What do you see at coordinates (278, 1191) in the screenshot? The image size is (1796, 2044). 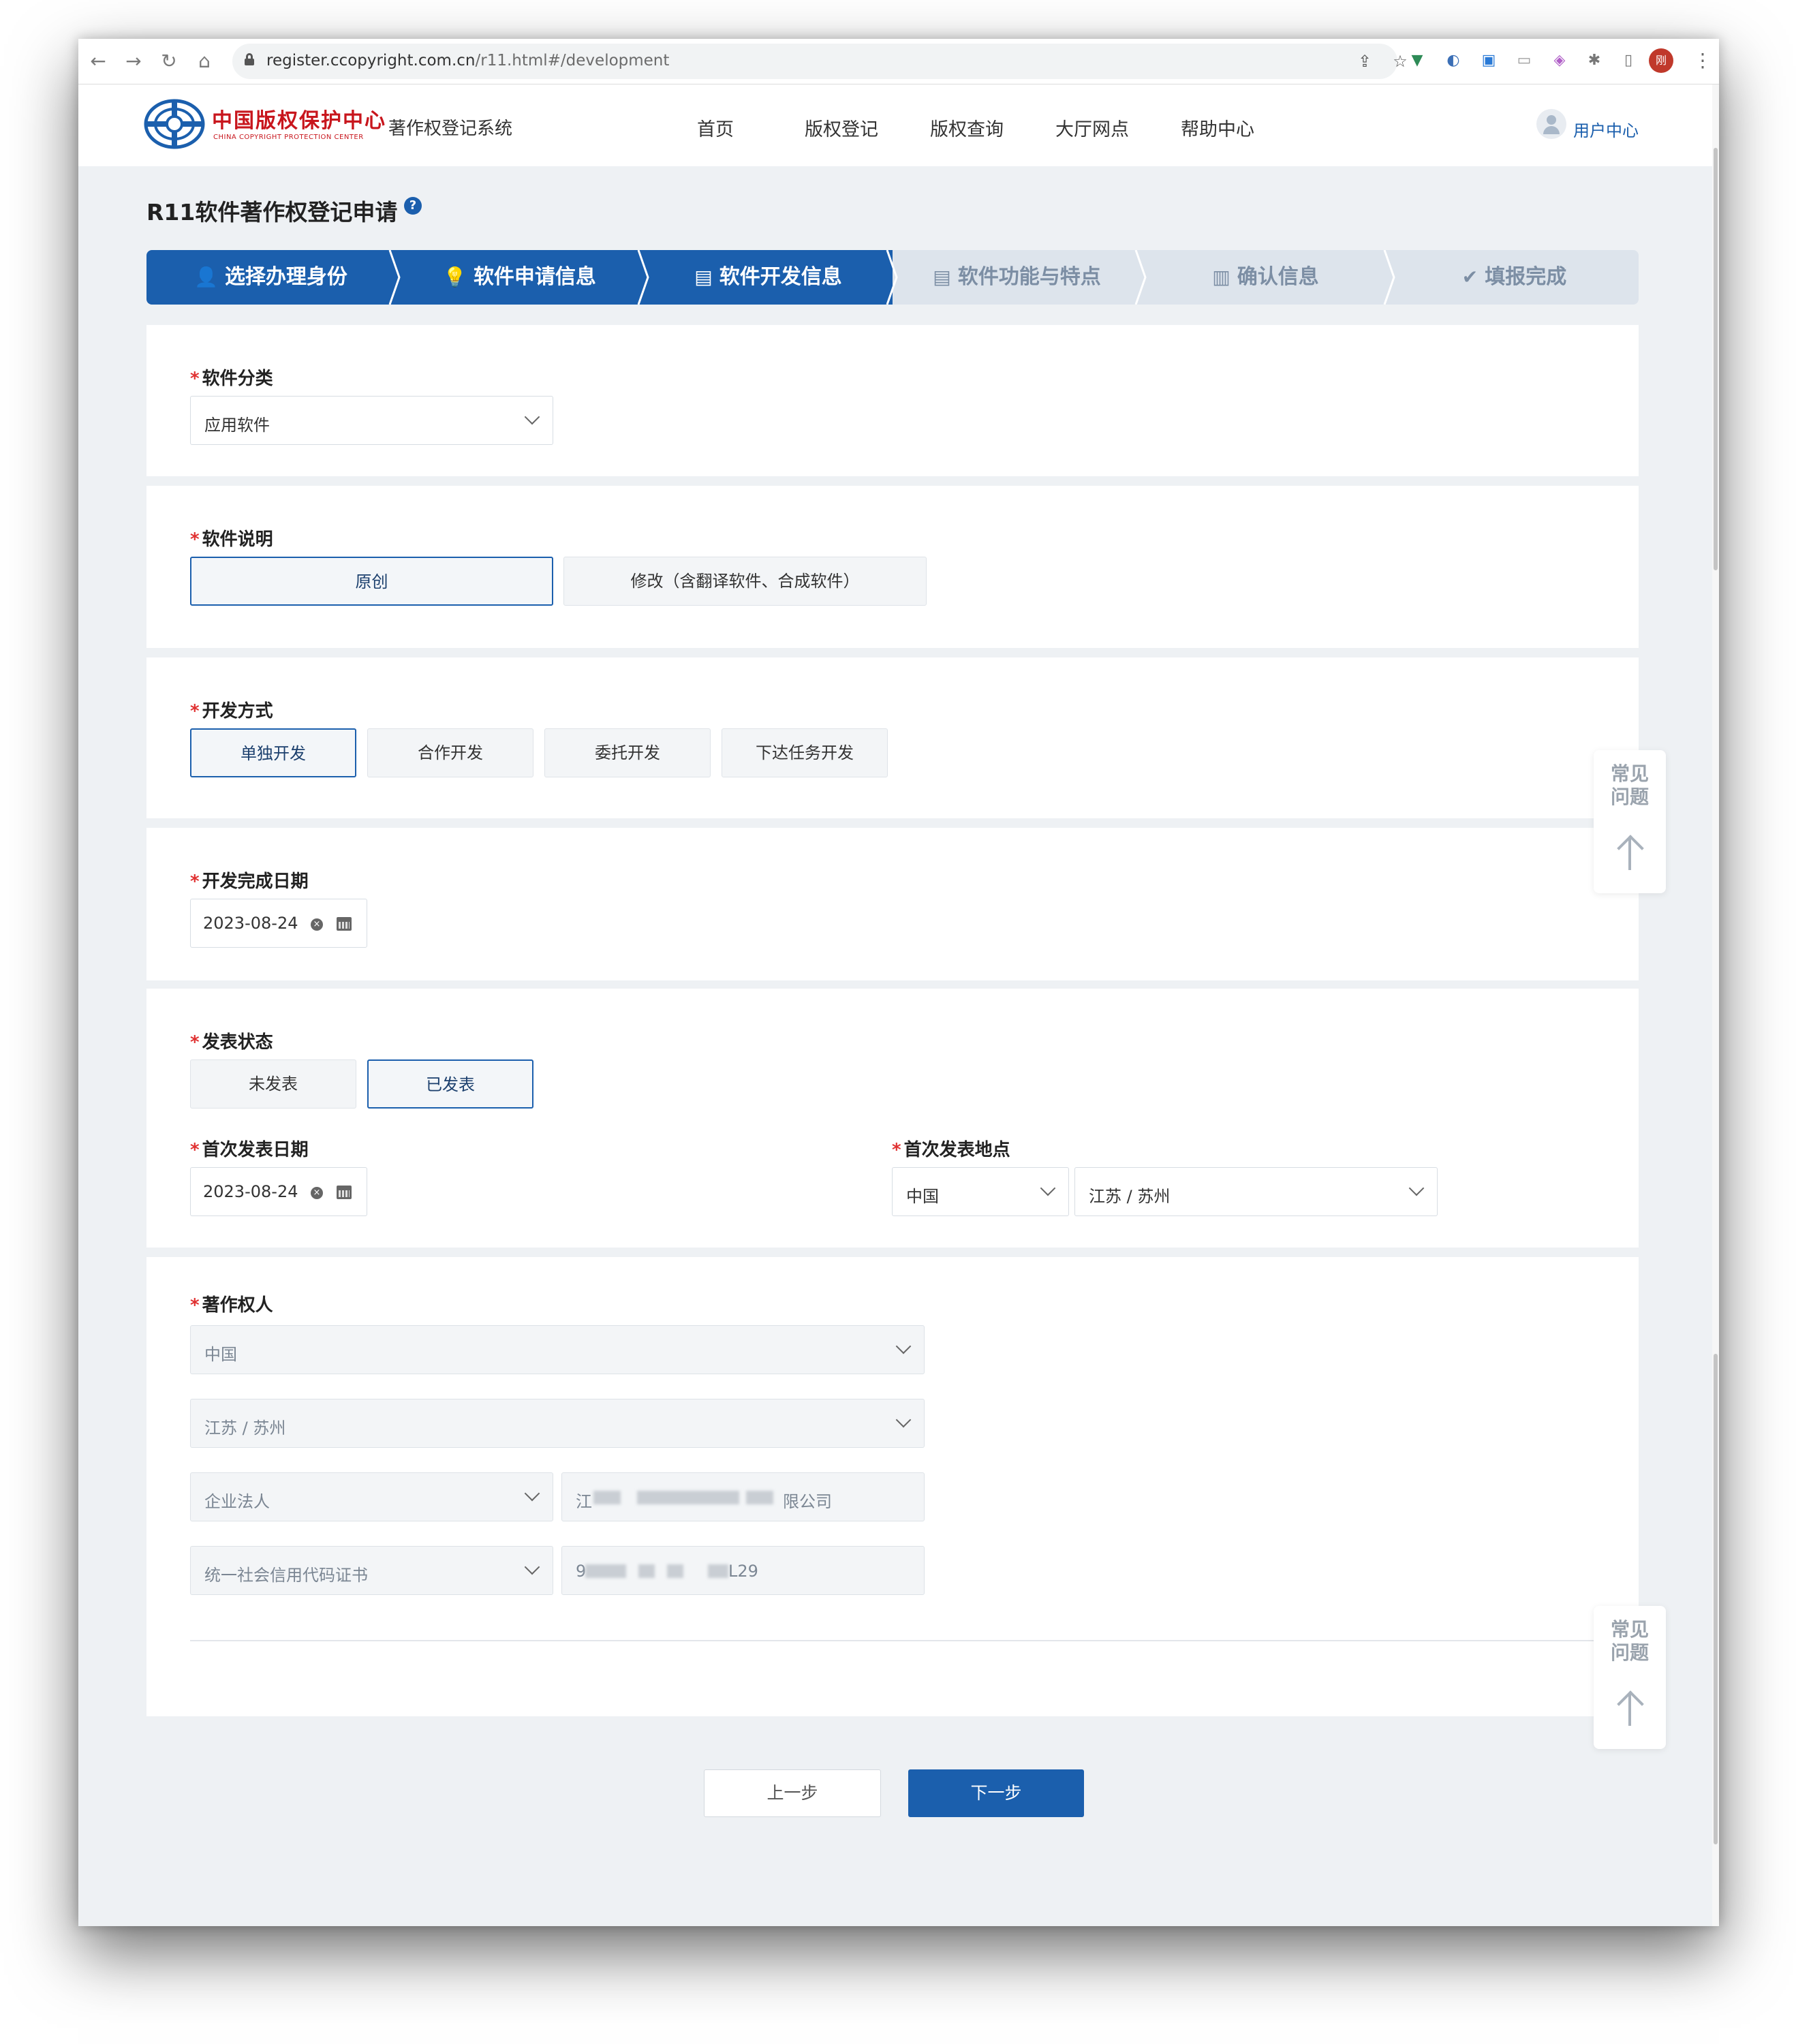 I see `first-publish-date-picker: 2023-08-24 ×` at bounding box center [278, 1191].